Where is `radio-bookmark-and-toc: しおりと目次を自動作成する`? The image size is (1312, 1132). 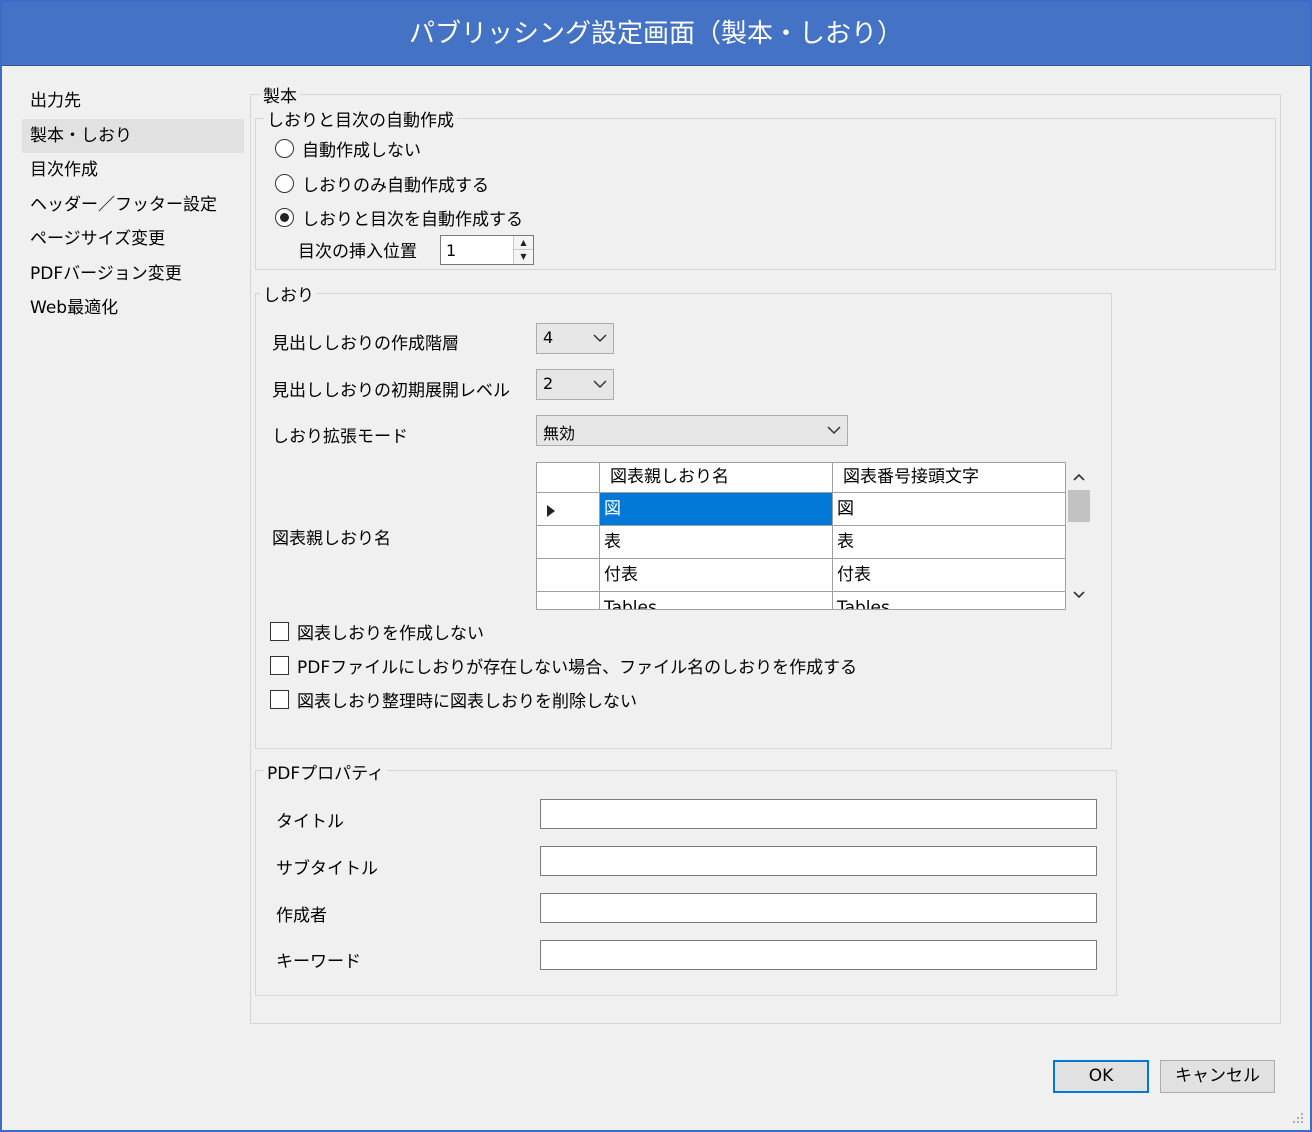 radio-bookmark-and-toc: しおりと目次を自動作成する is located at coordinates (399, 217).